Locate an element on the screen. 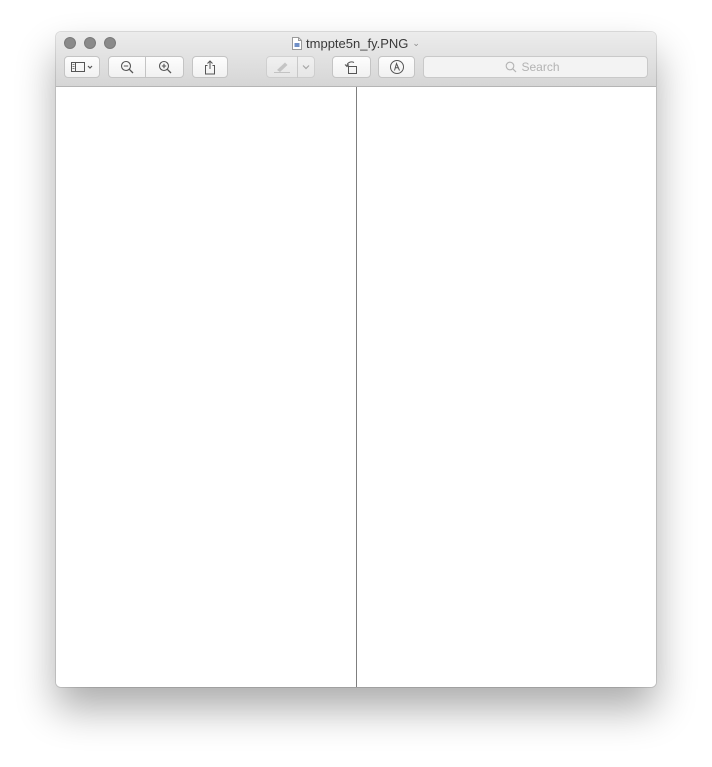  chevron-down-icon is located at coordinates (306, 67).